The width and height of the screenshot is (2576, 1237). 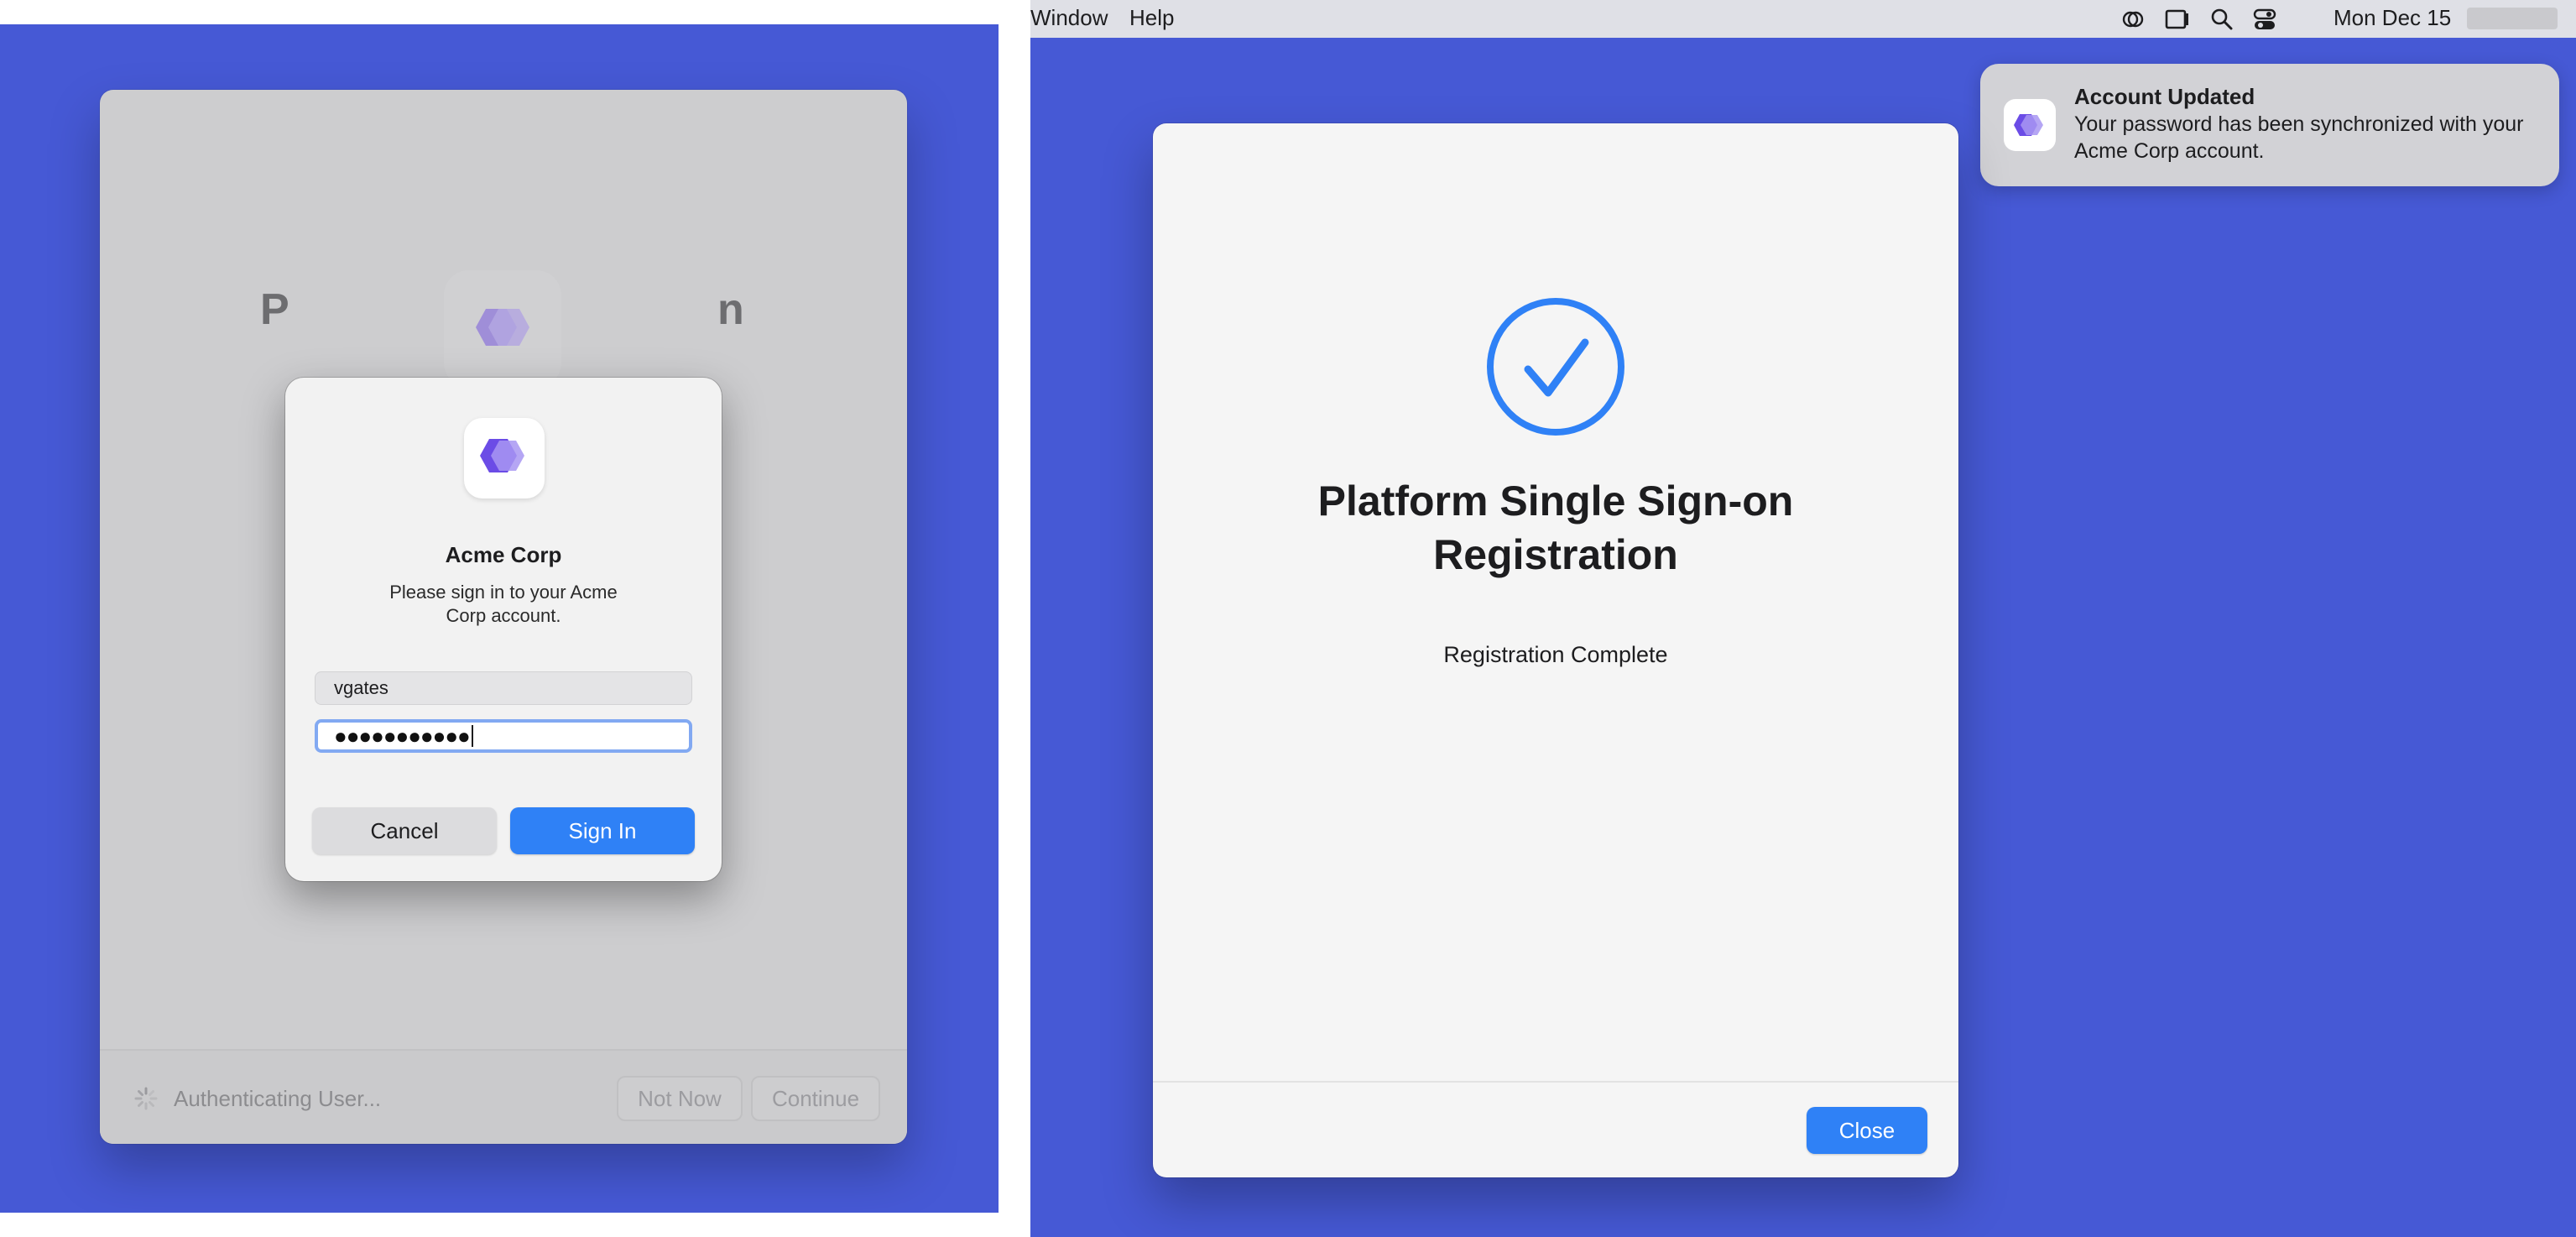 I want to click on menu-bar-time-redacted, so click(x=2512, y=18).